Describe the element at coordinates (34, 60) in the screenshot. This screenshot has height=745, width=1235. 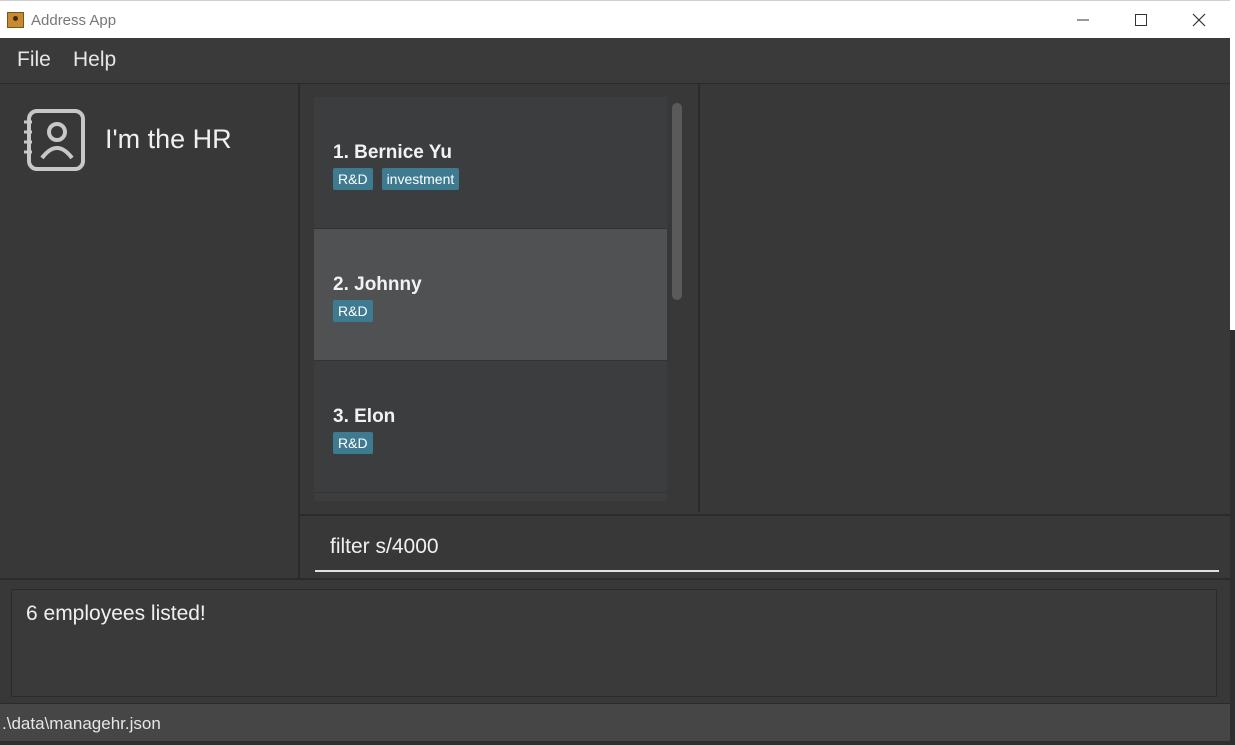
I see `menu-file: File` at that location.